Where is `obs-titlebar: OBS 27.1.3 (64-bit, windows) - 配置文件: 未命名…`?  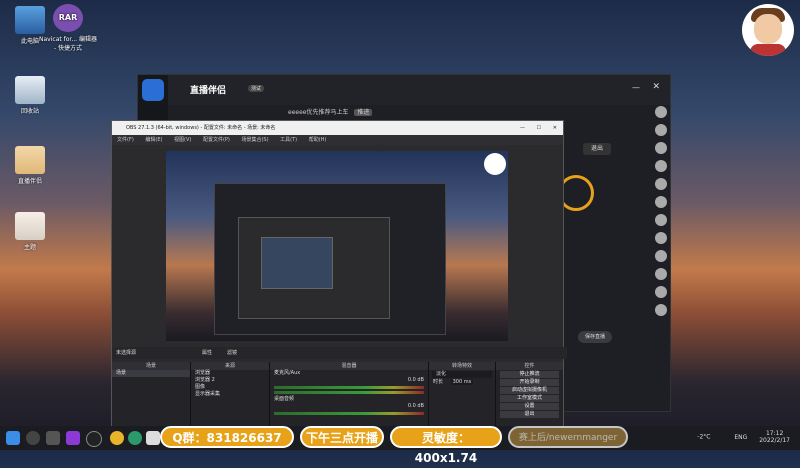 obs-titlebar: OBS 27.1.3 (64-bit, windows) - 配置文件: 未命名… is located at coordinates (337, 128).